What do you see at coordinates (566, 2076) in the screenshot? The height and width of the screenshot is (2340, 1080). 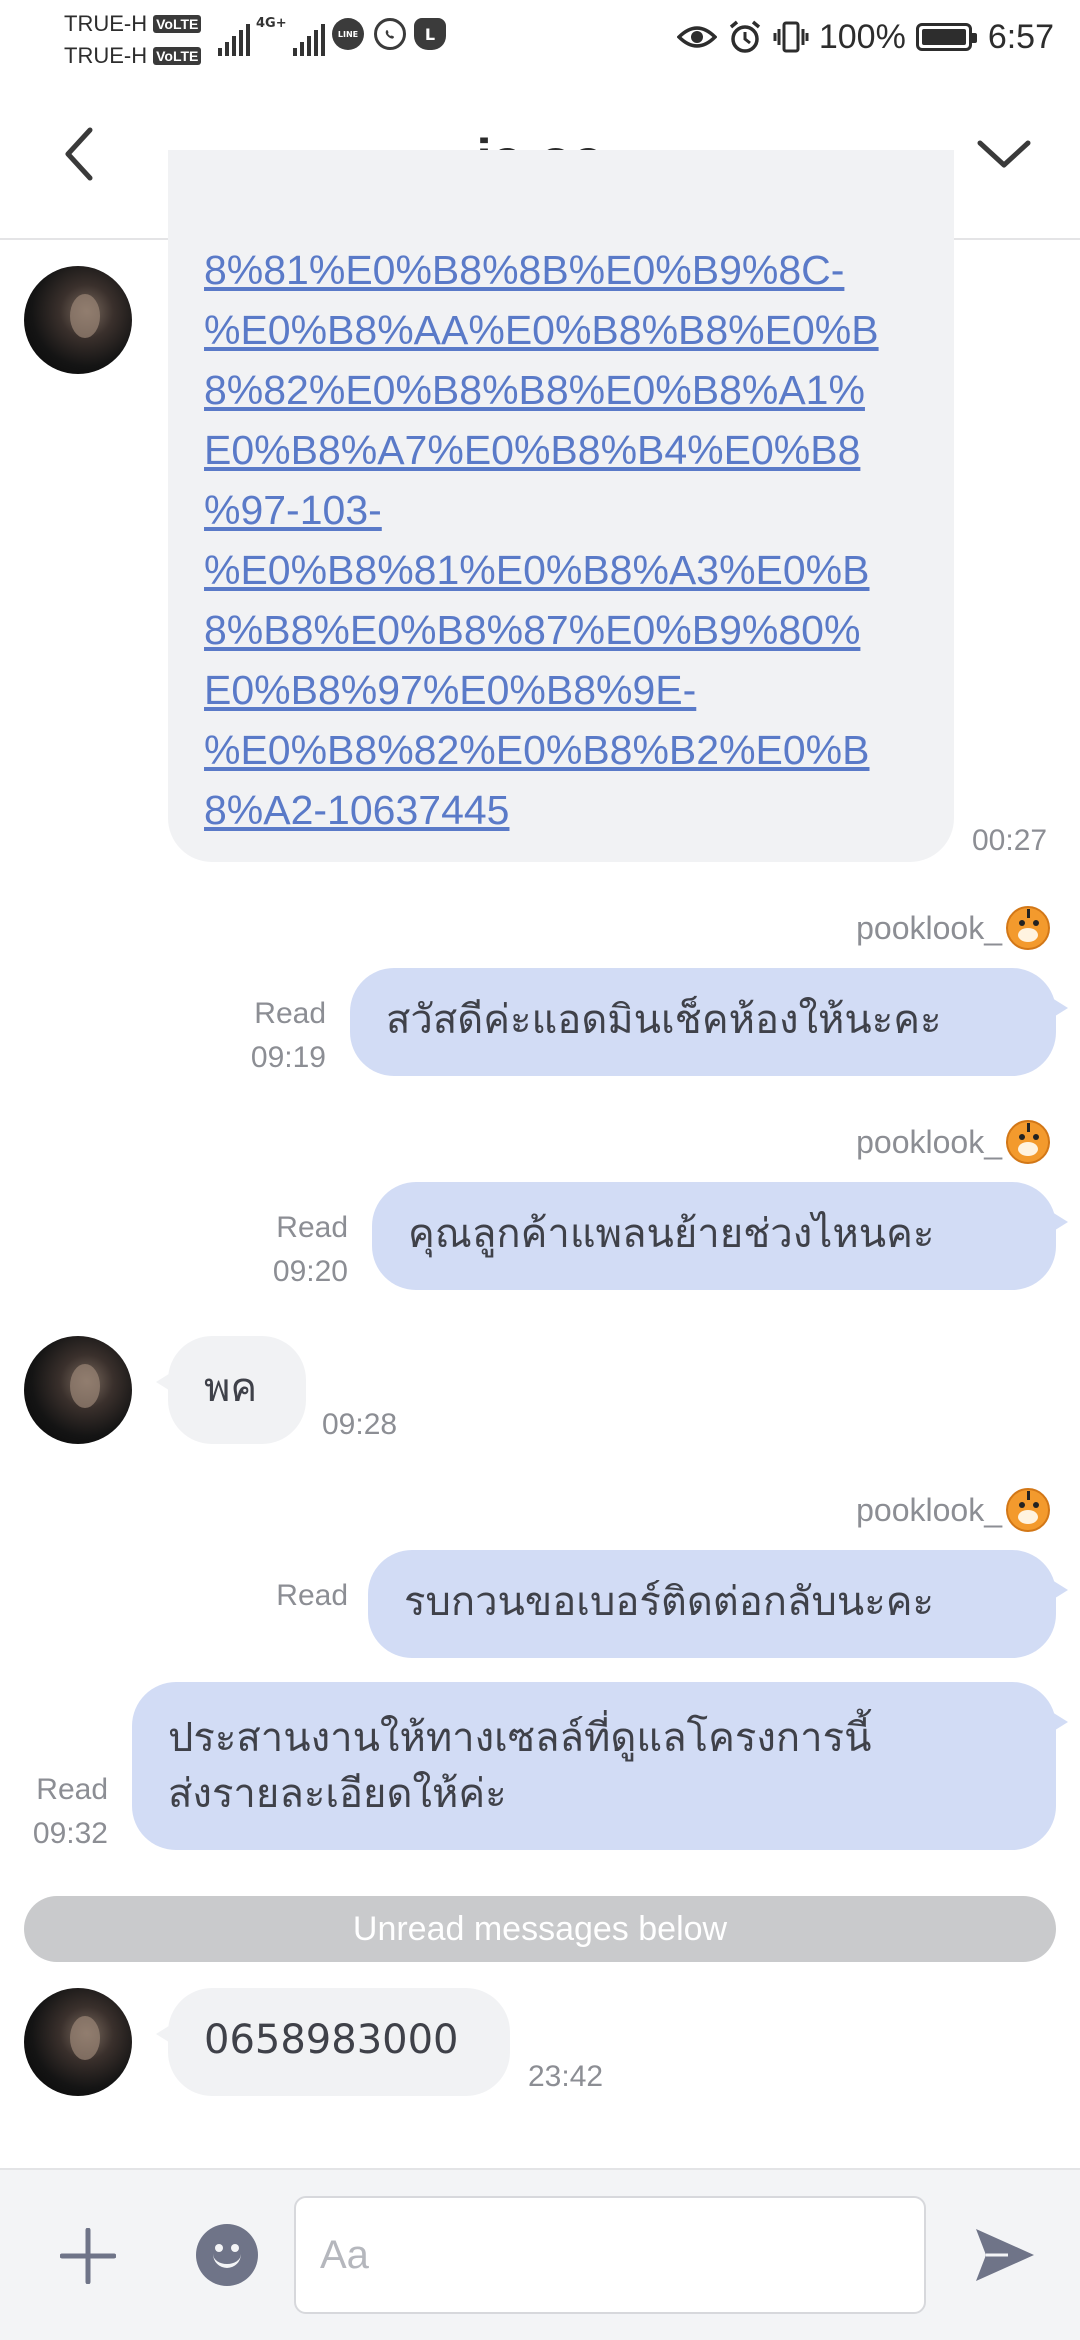 I see `message-time: 23:42` at bounding box center [566, 2076].